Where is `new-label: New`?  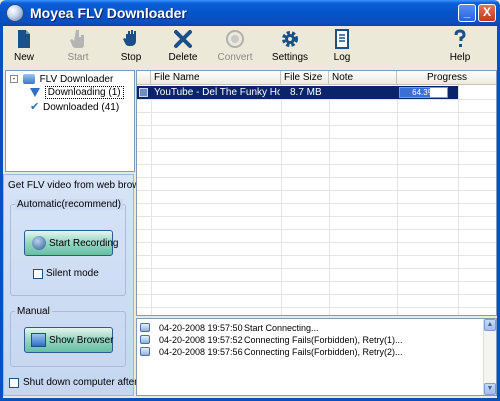
new-label: New is located at coordinates (23, 57).